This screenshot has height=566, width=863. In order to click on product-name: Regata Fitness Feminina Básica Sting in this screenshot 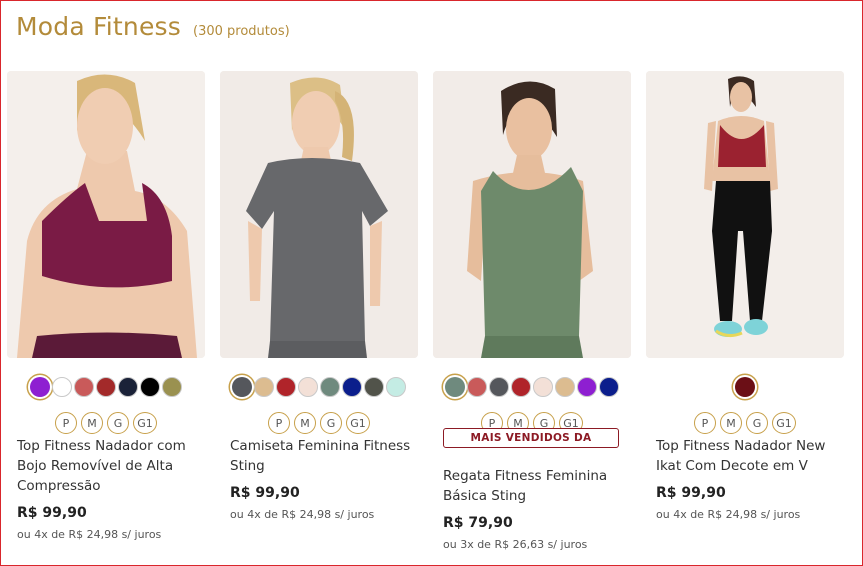, I will do `click(538, 486)`.